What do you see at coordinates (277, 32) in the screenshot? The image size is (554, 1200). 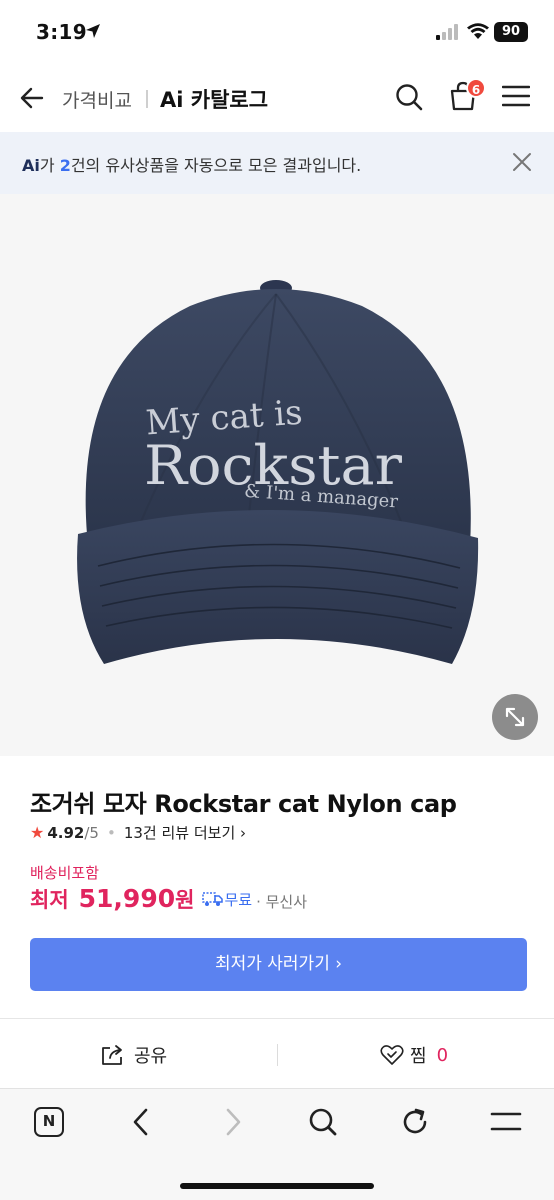 I see `status-bar: 3:19 90` at bounding box center [277, 32].